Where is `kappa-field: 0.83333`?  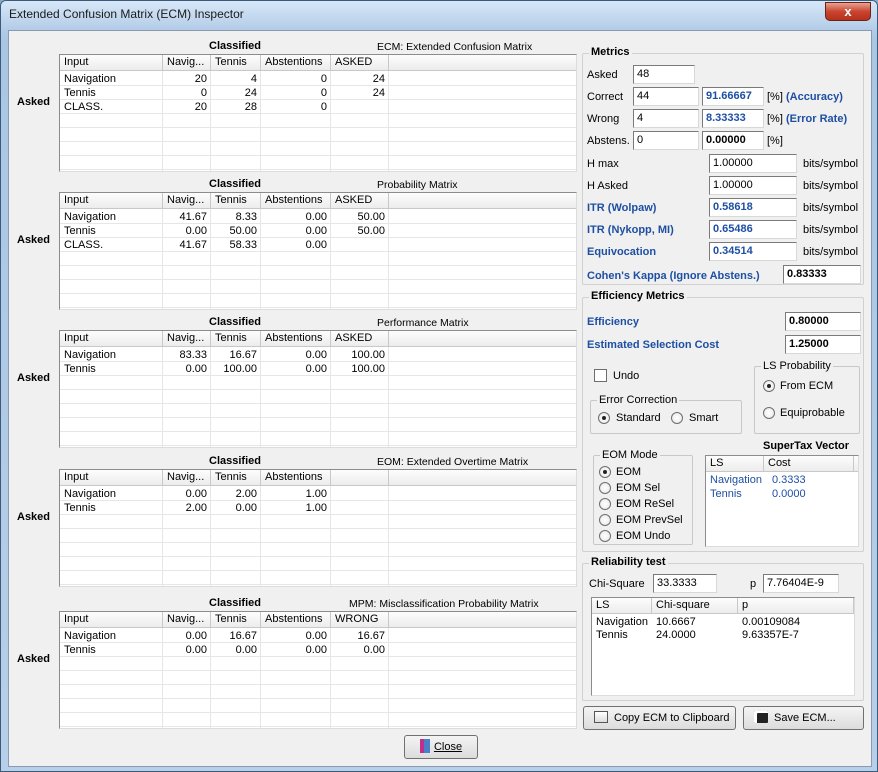 kappa-field: 0.83333 is located at coordinates (822, 274).